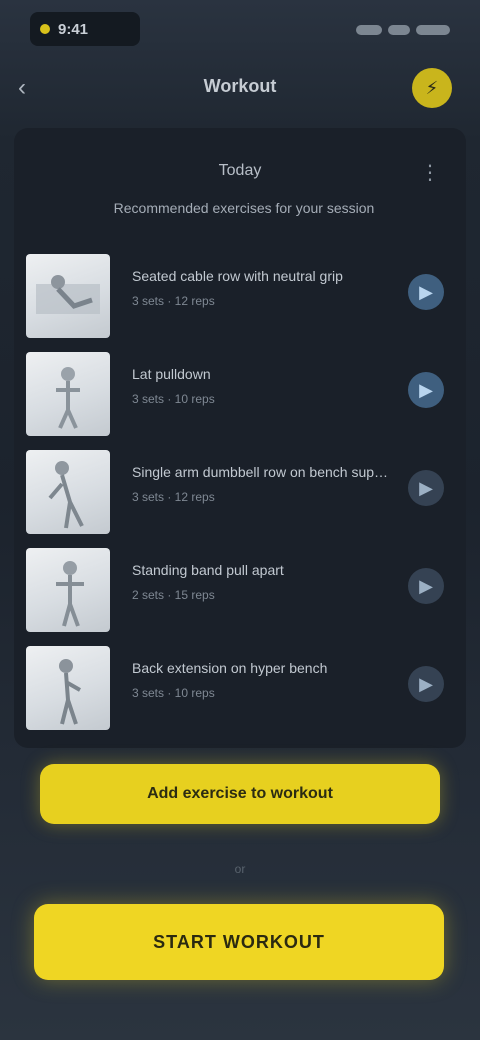 This screenshot has width=480, height=1040. Describe the element at coordinates (171, 374) in the screenshot. I see `exercise-title: Lat pulldown` at that location.